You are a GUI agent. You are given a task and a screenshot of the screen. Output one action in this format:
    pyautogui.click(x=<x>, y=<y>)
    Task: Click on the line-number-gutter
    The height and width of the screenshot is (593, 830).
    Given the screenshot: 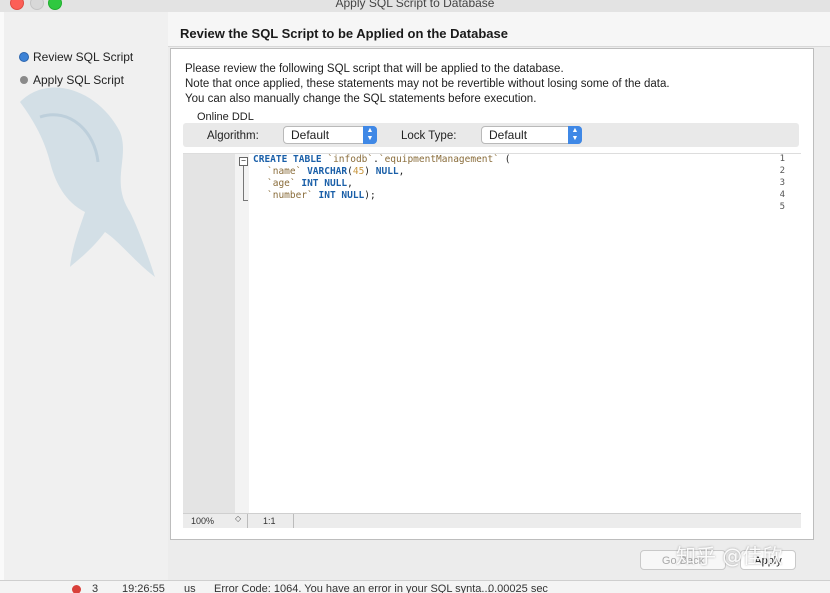 What is the action you would take?
    pyautogui.click(x=209, y=334)
    